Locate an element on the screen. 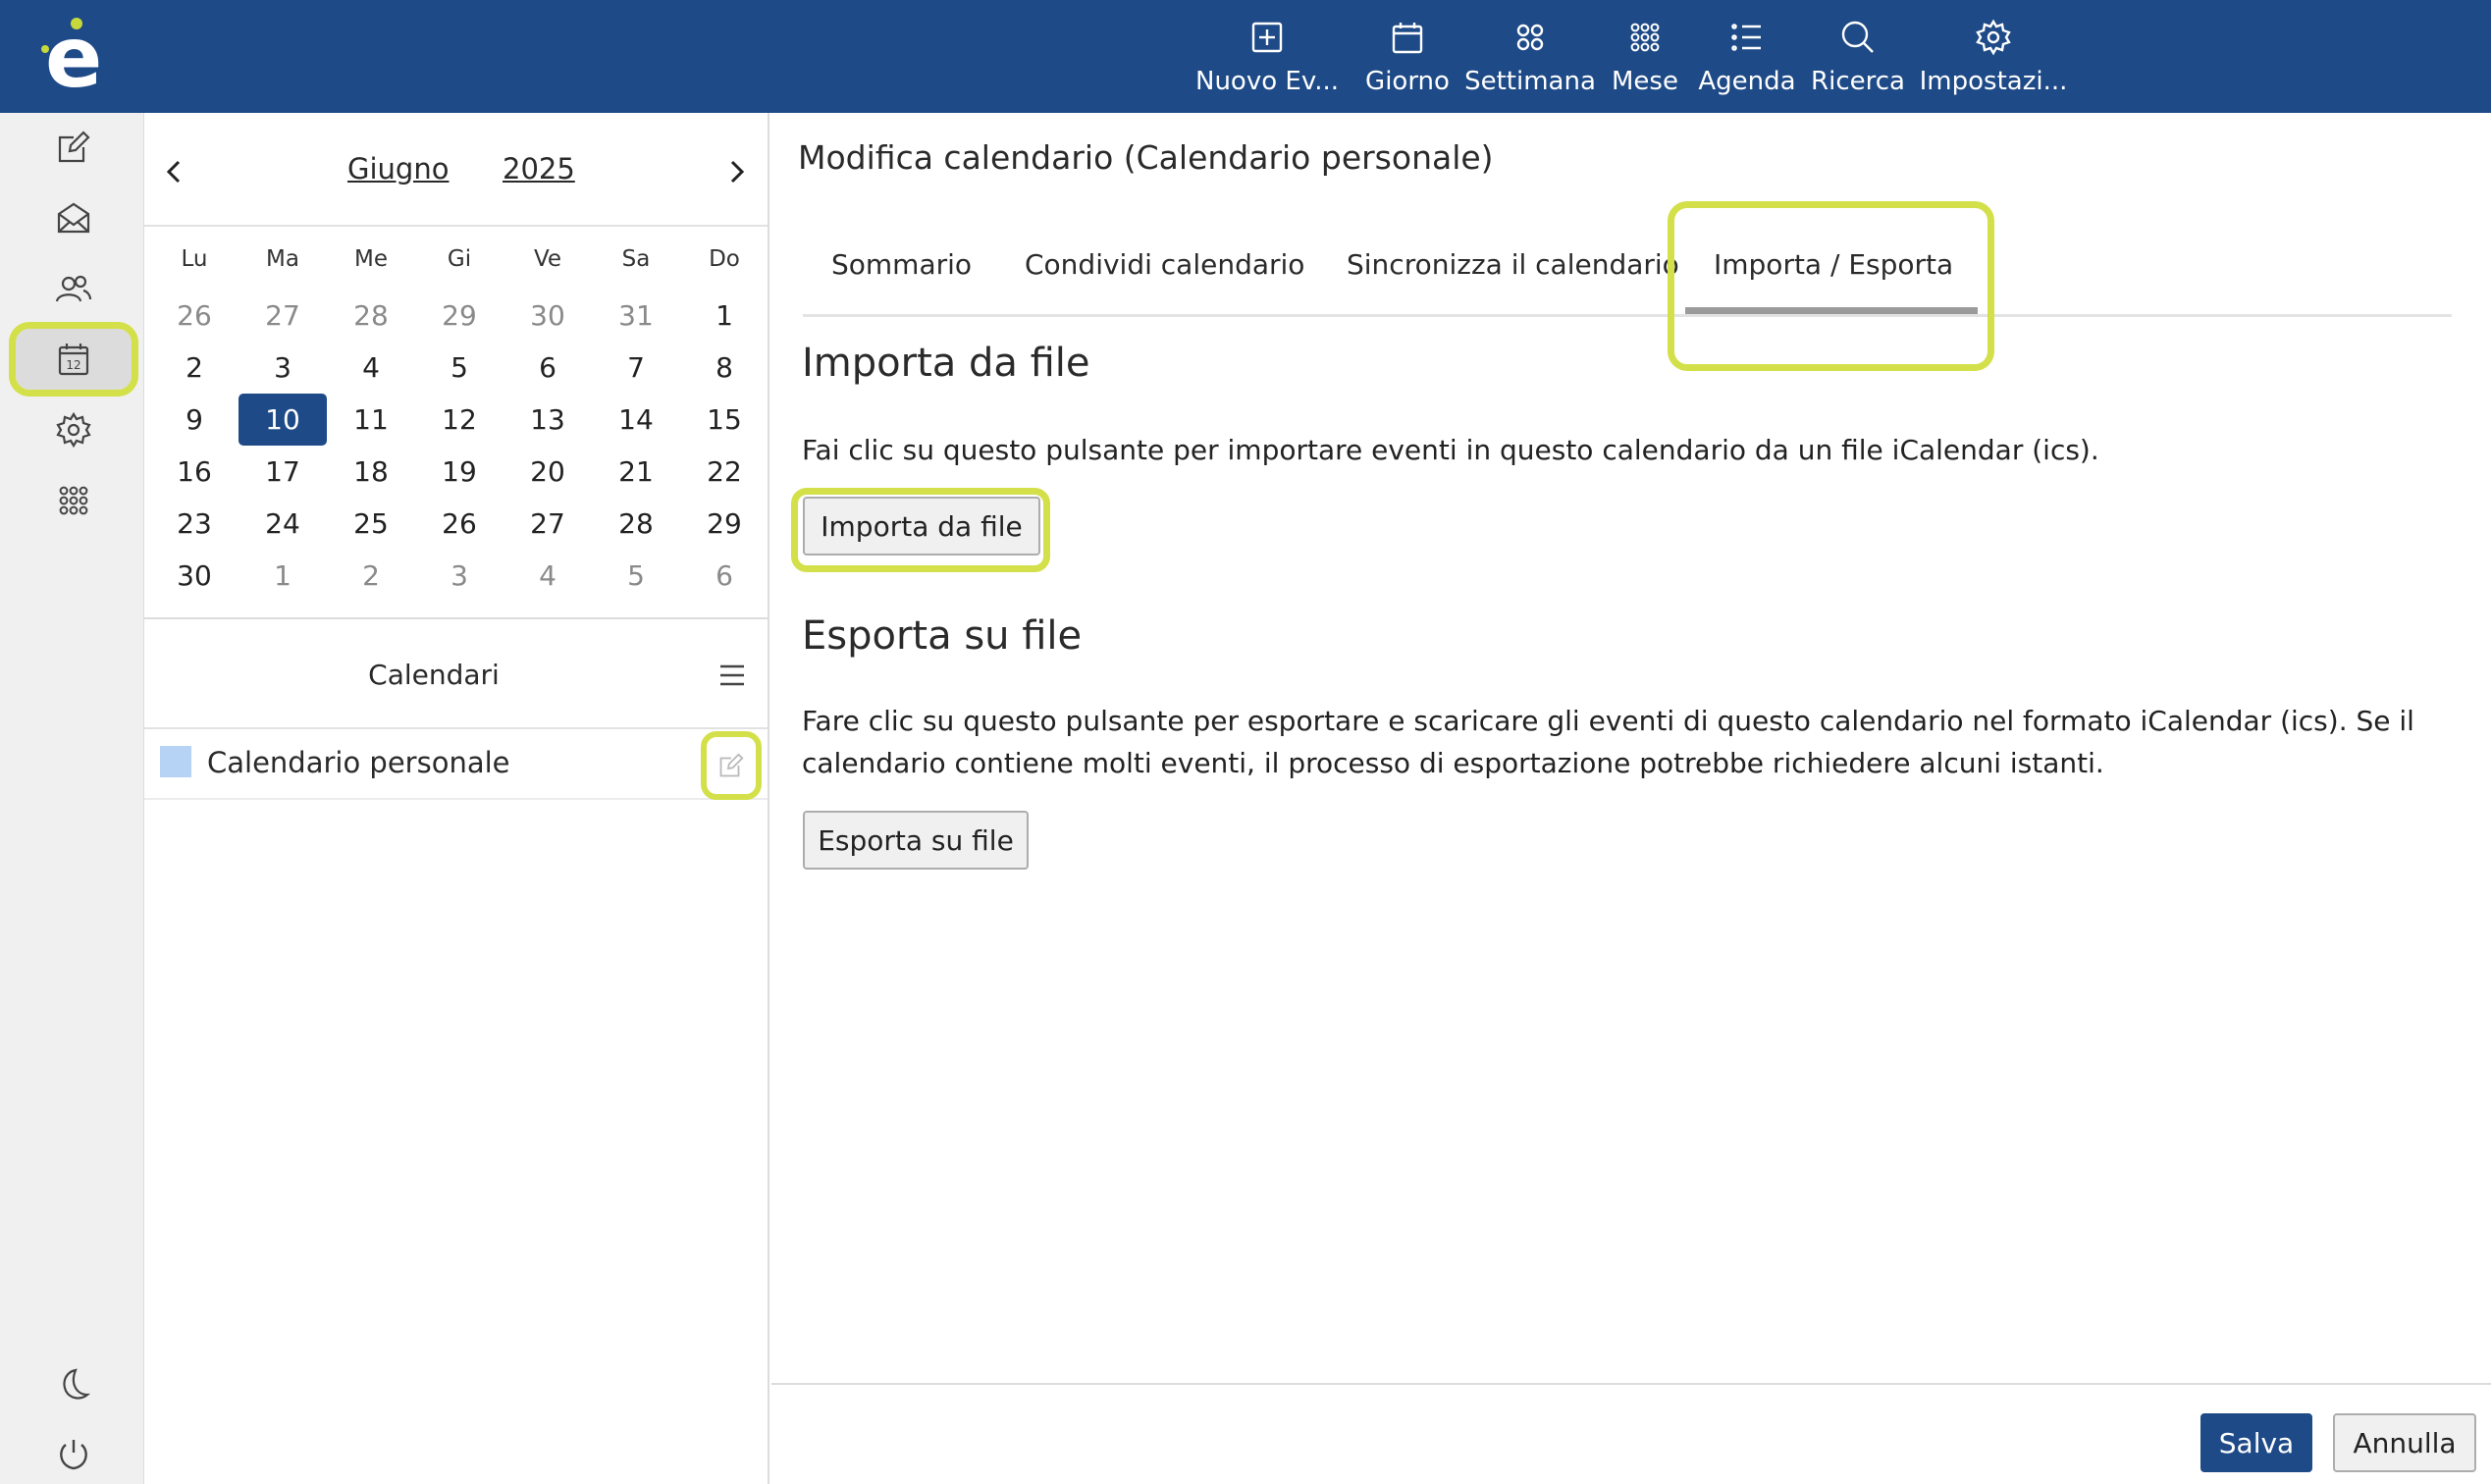  logo-letter: e is located at coordinates (74, 58).